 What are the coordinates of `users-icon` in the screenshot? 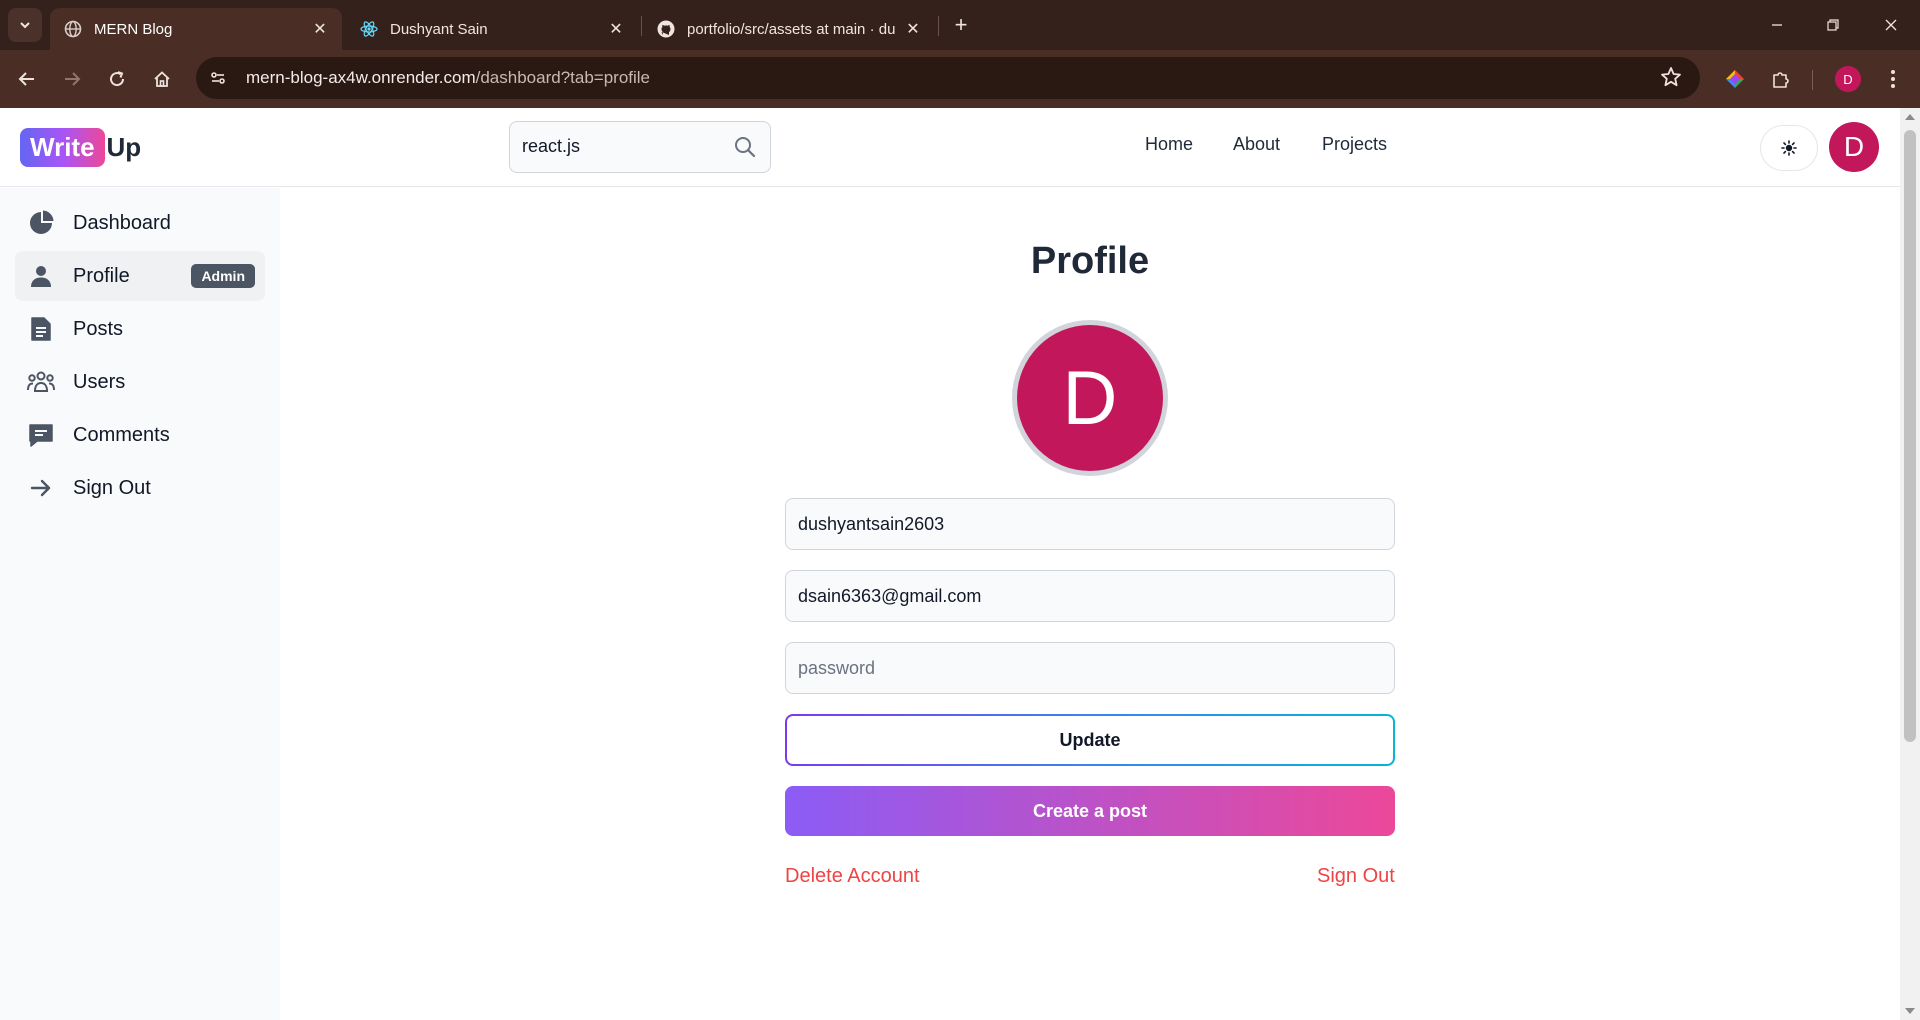 It's located at (41, 382).